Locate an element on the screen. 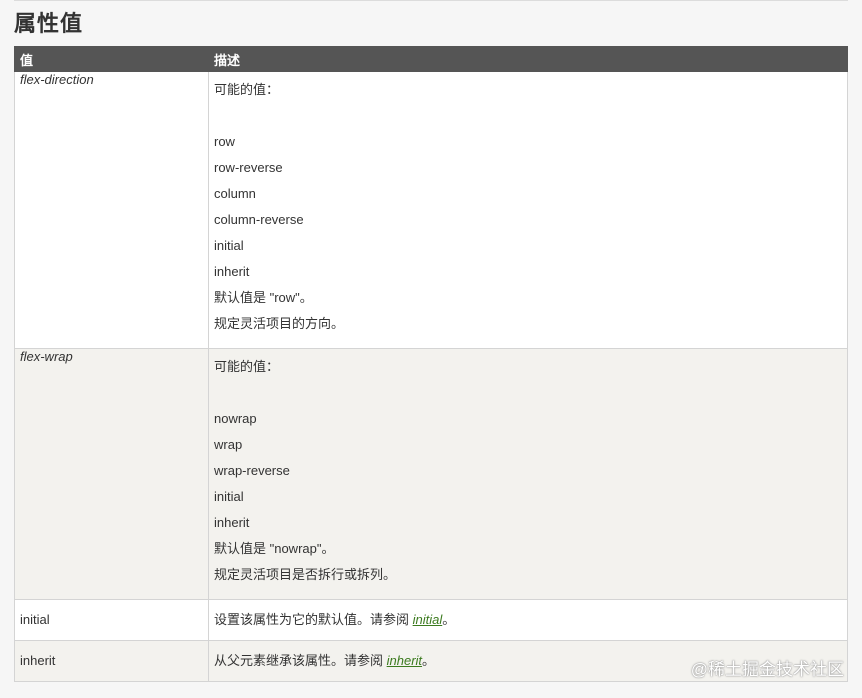 This screenshot has width=862, height=698. option-item: column-reverse is located at coordinates (259, 219).